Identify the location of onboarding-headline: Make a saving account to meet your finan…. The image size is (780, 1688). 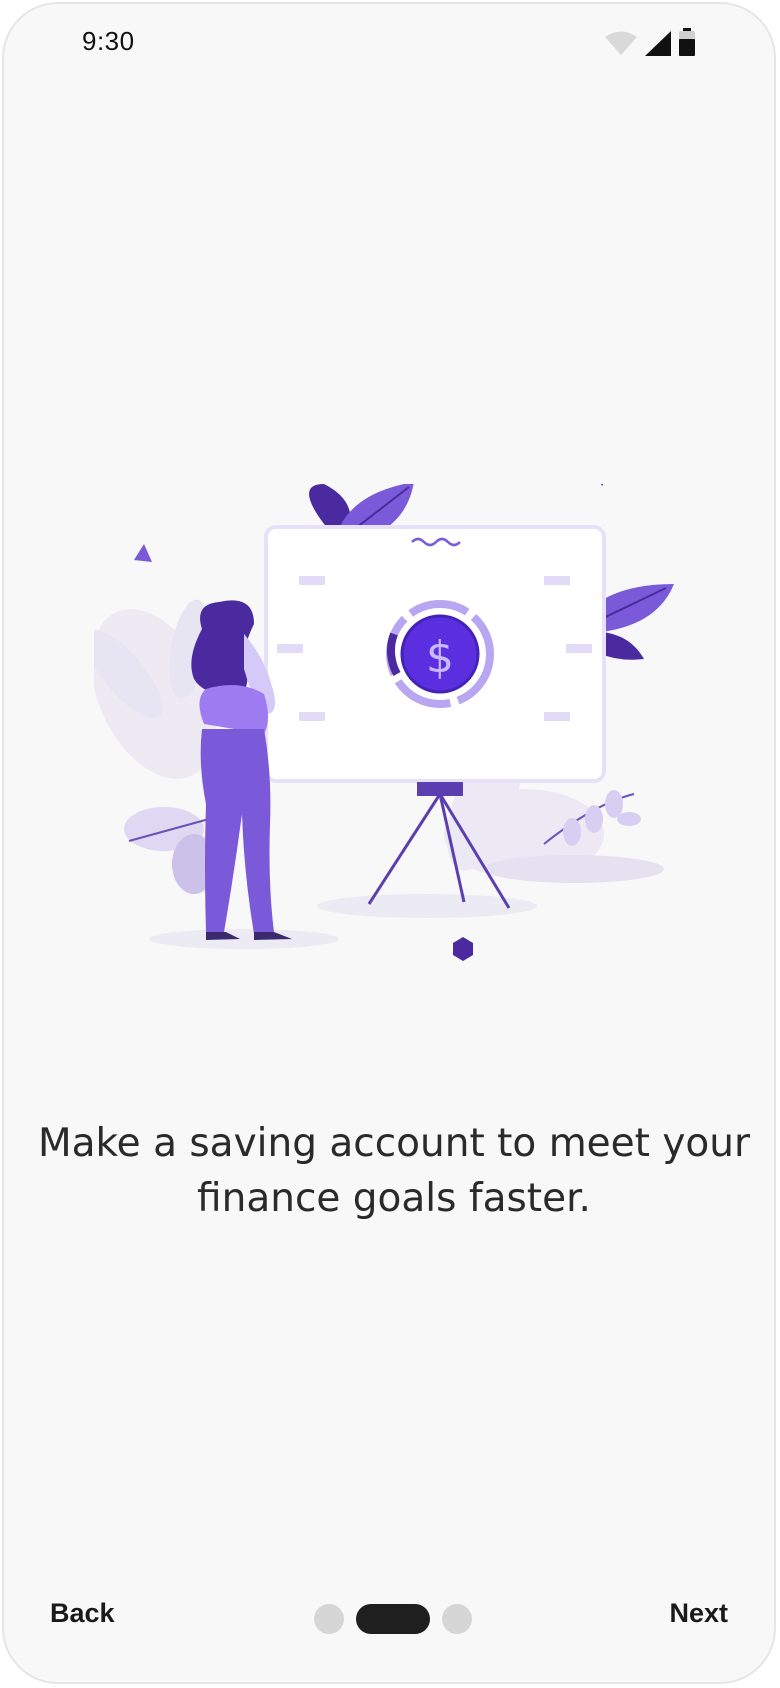
(394, 1171).